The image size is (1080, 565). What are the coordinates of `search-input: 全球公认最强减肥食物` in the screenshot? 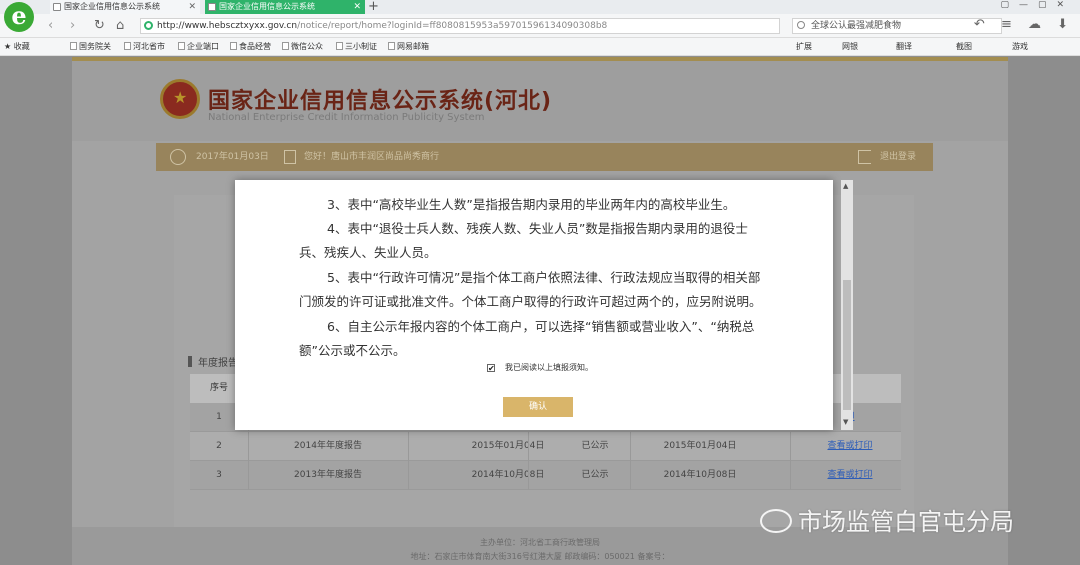 It's located at (897, 26).